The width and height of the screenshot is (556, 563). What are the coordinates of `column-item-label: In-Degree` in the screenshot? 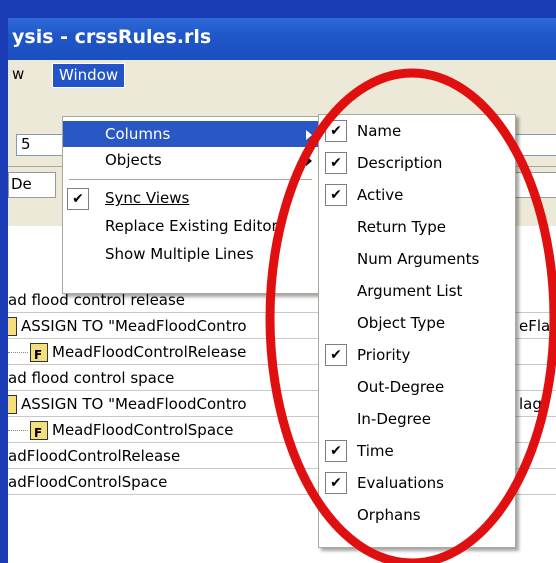 It's located at (394, 419).